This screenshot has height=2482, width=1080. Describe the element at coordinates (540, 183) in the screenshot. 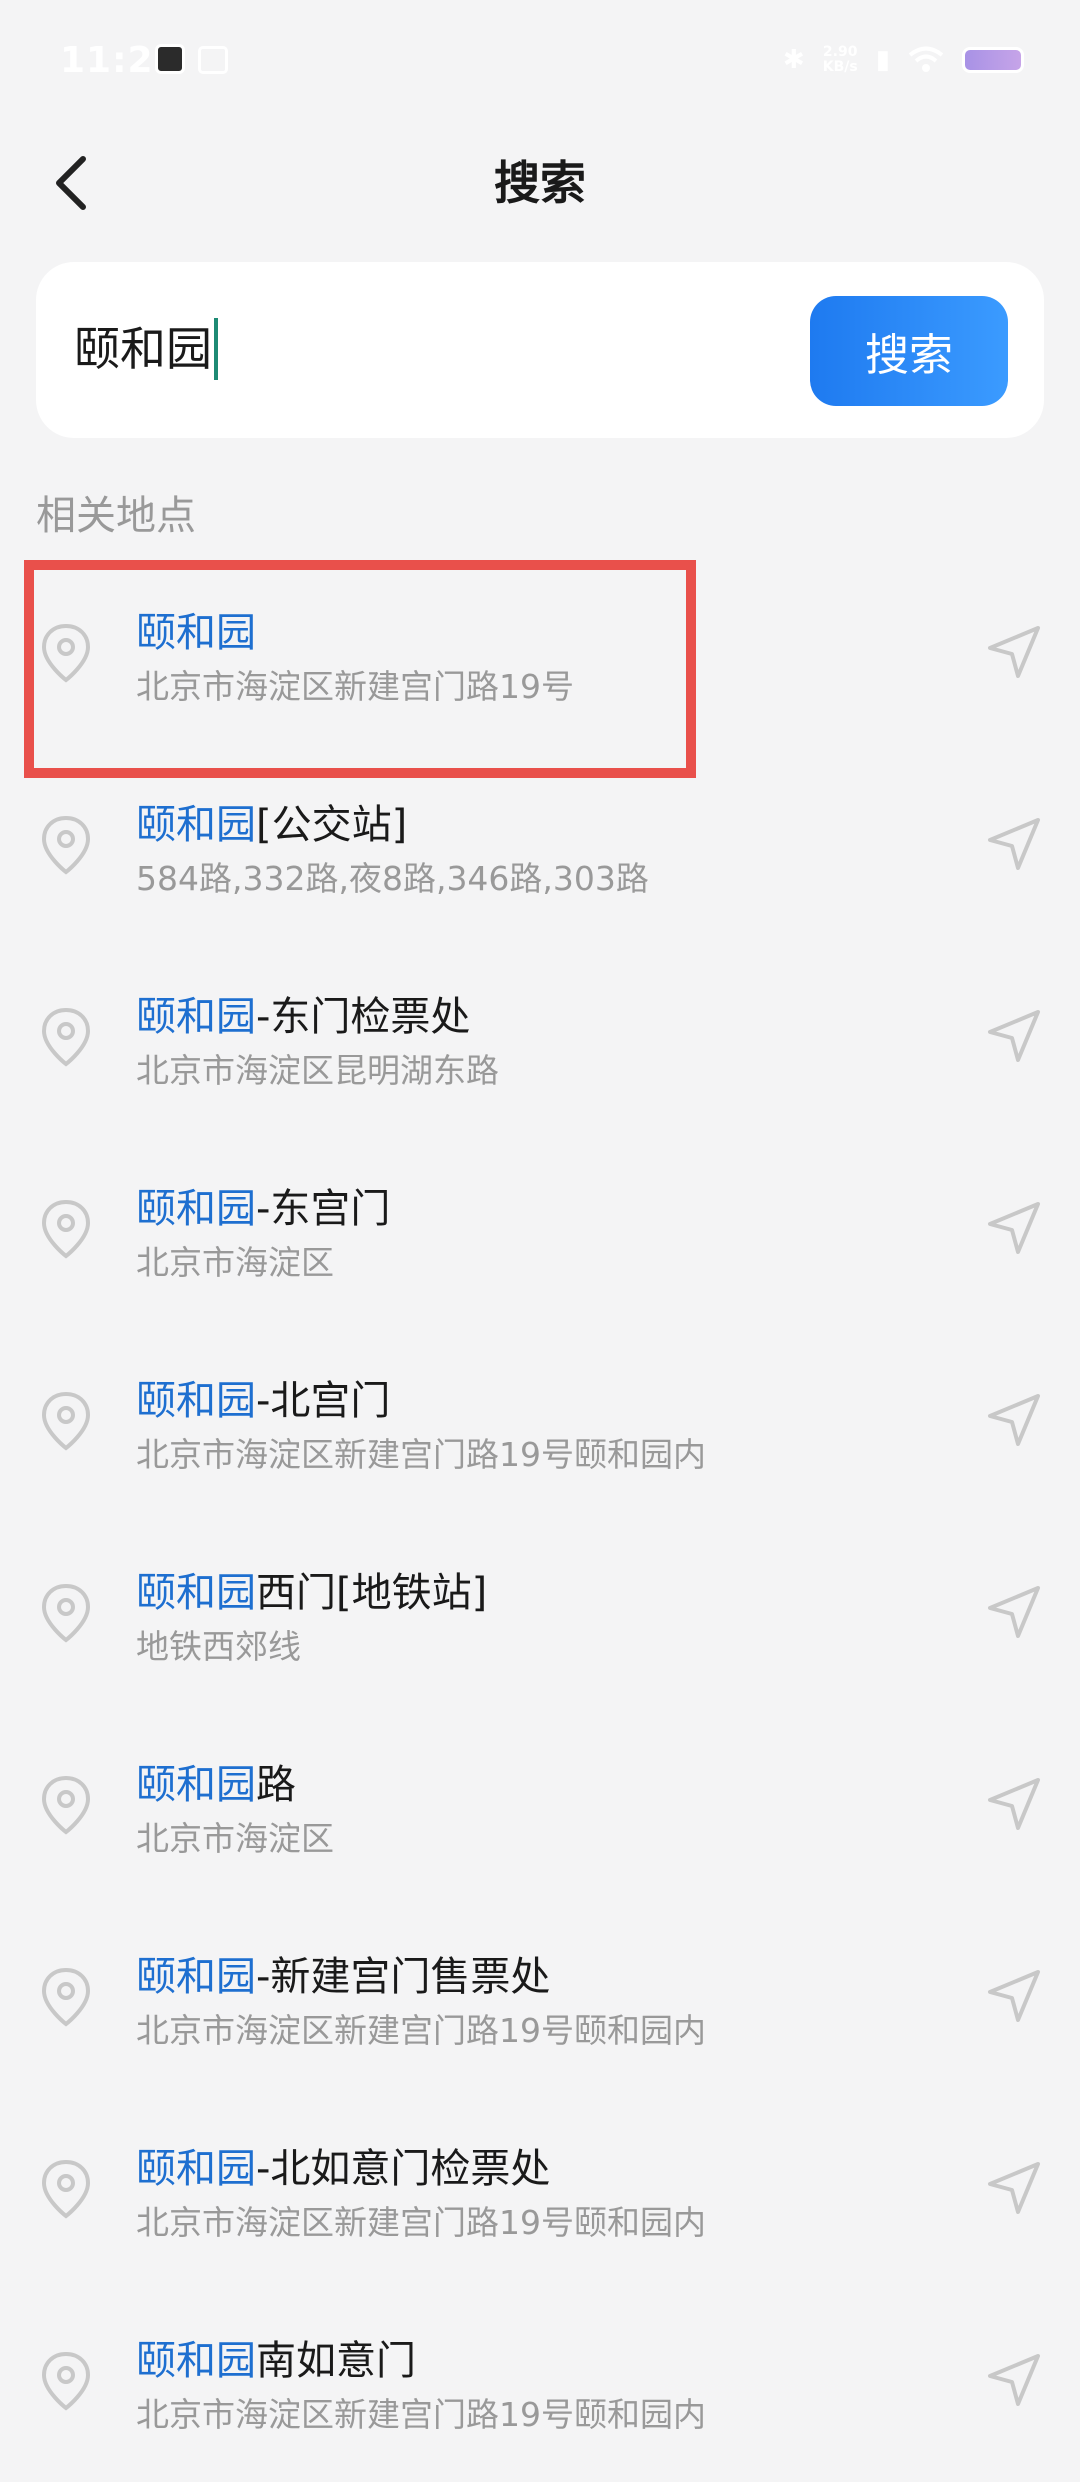

I see `page-title: 搜索` at that location.